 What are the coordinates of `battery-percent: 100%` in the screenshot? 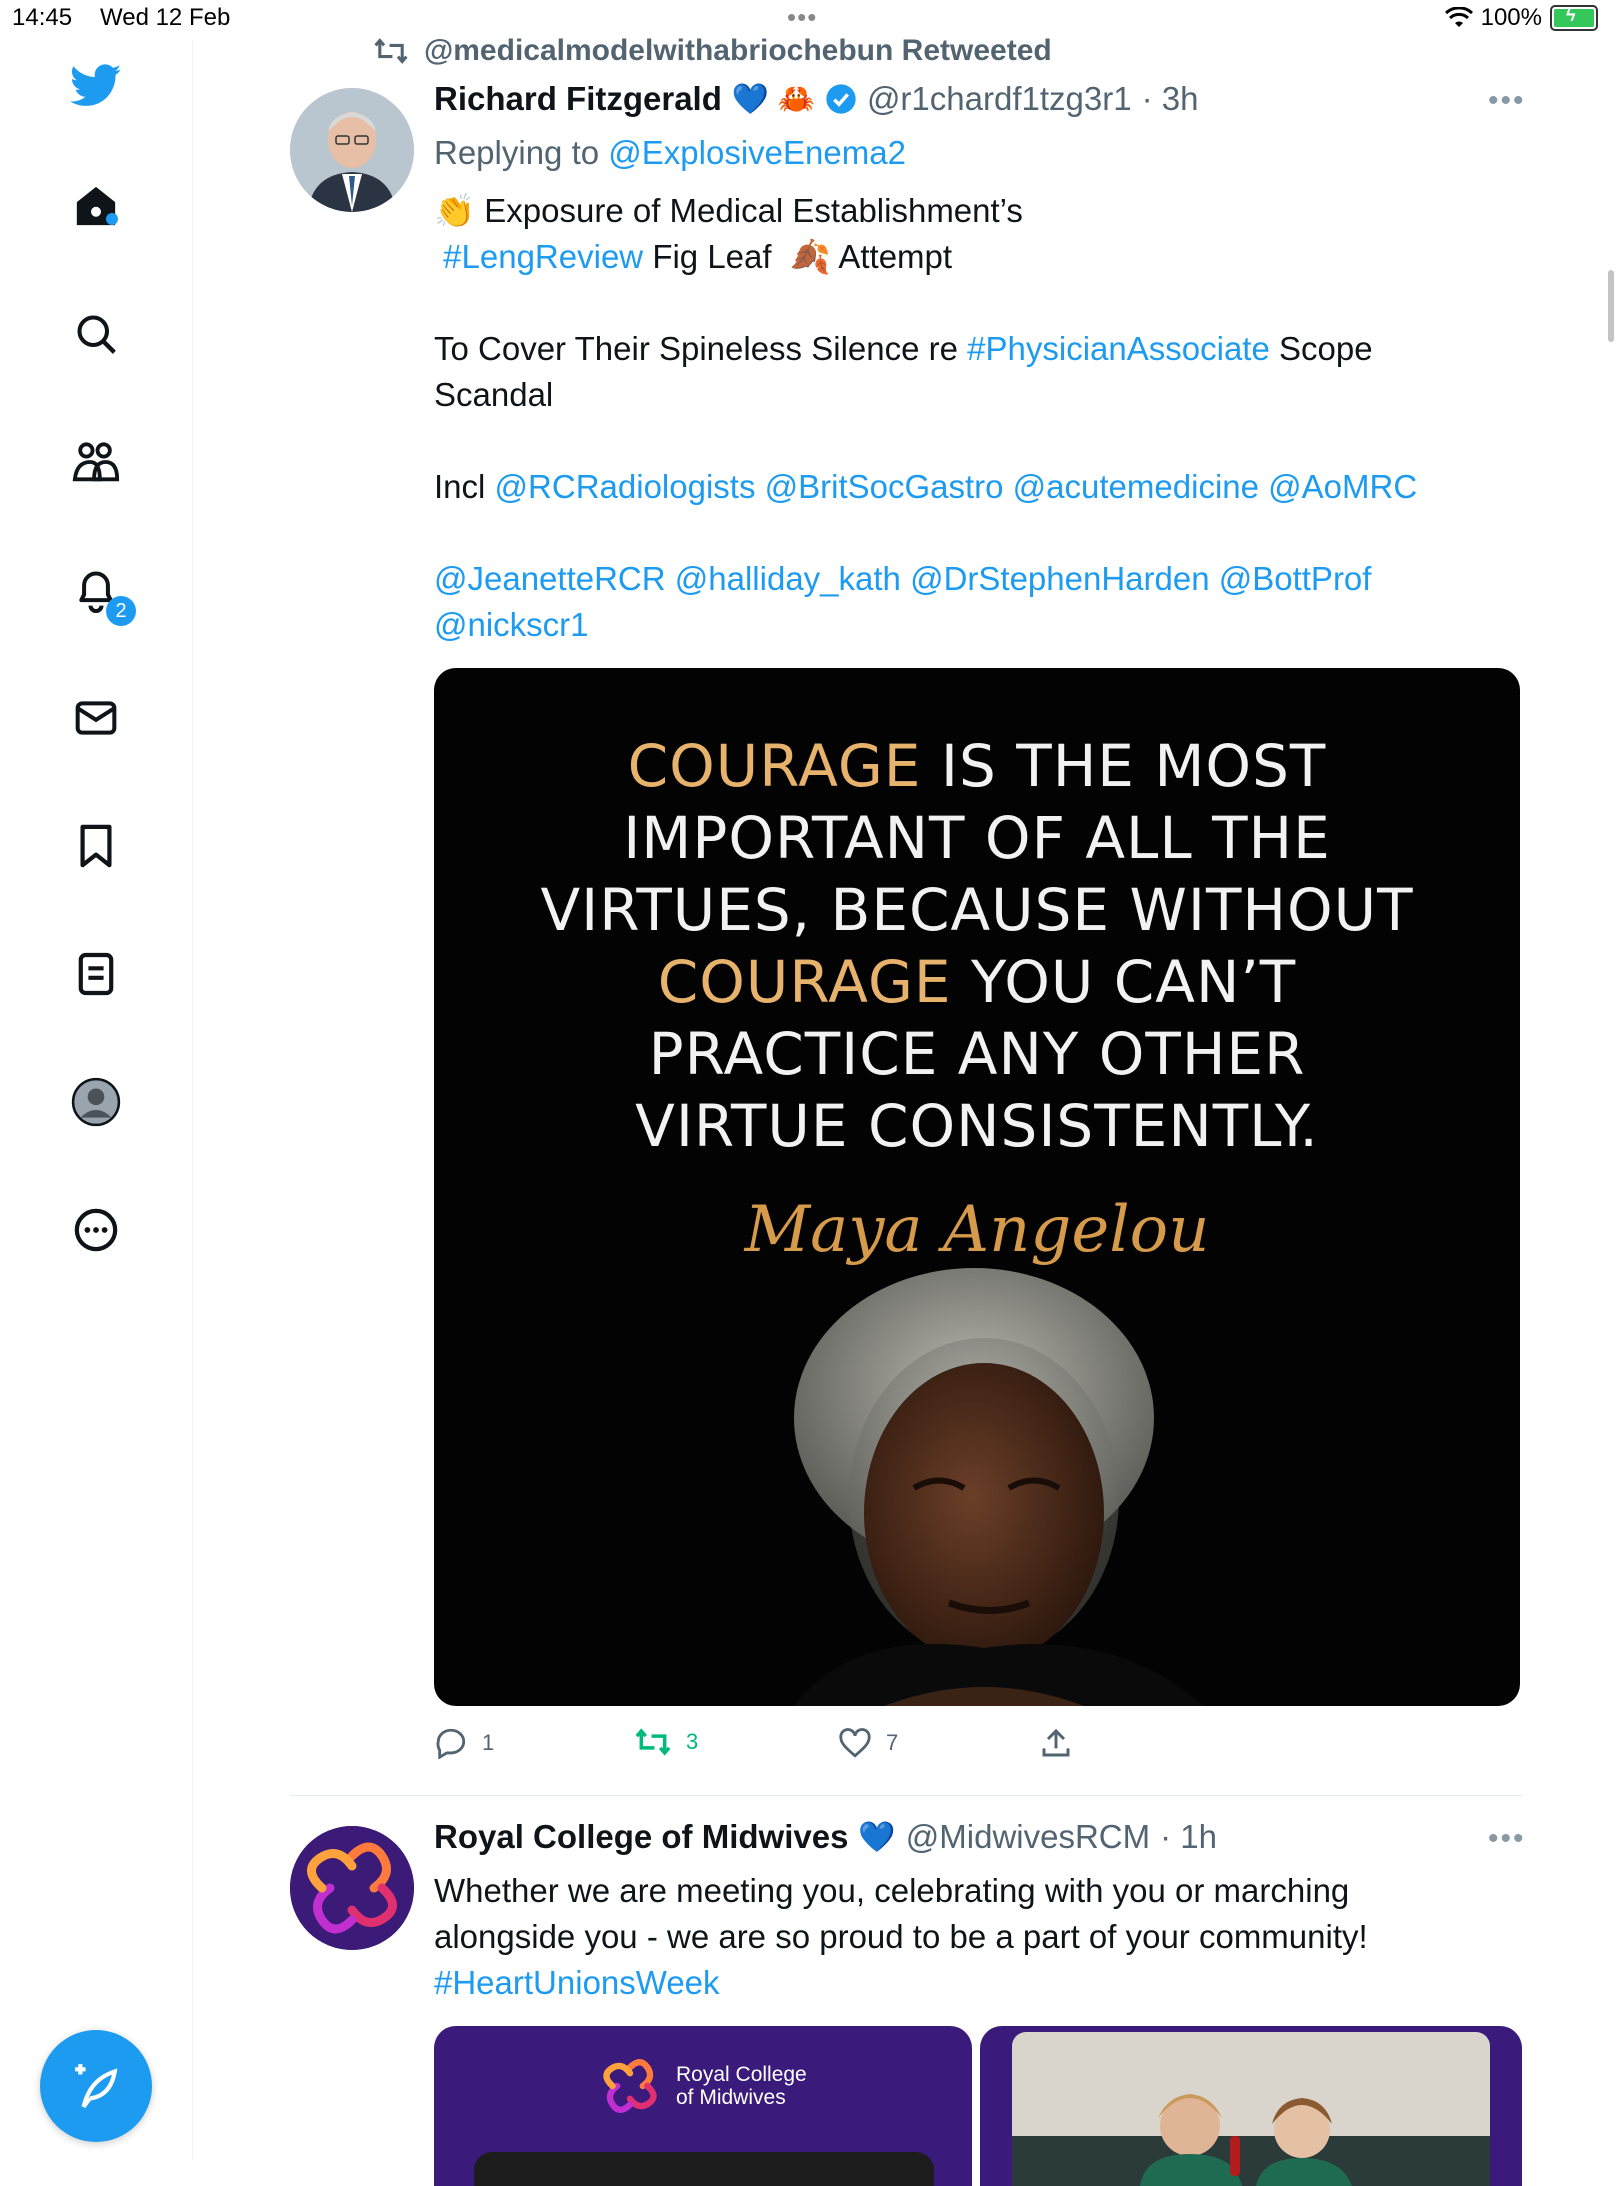 It's located at (1511, 17).